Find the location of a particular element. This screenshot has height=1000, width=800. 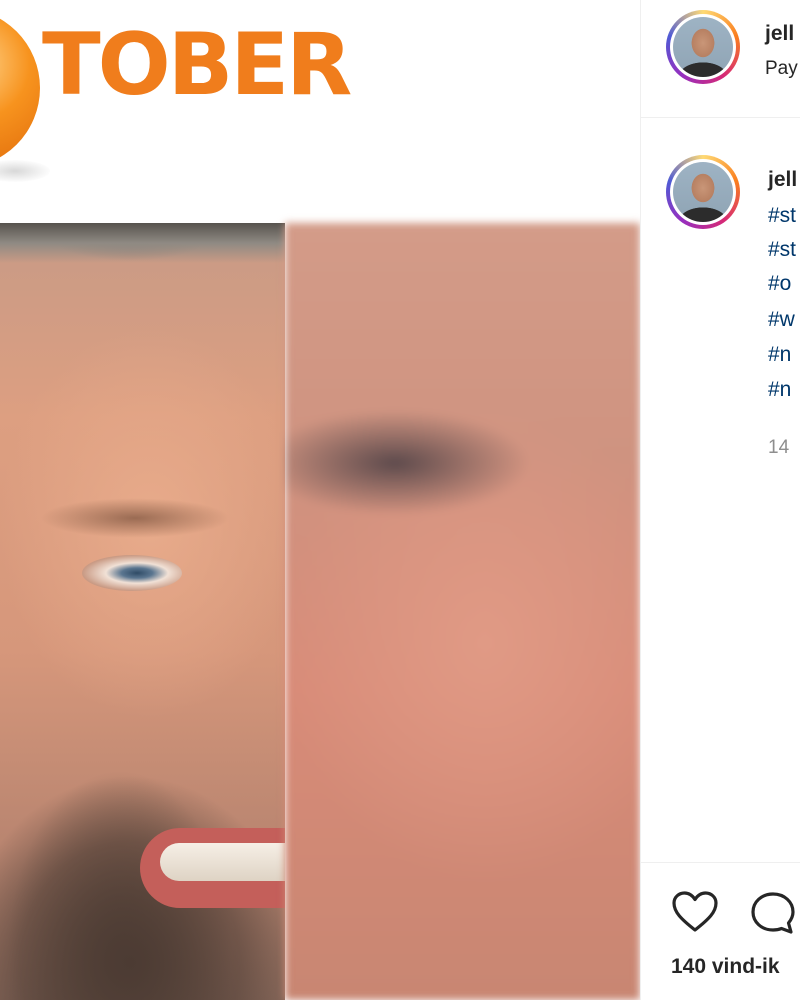

hair is located at coordinates (142, 243).